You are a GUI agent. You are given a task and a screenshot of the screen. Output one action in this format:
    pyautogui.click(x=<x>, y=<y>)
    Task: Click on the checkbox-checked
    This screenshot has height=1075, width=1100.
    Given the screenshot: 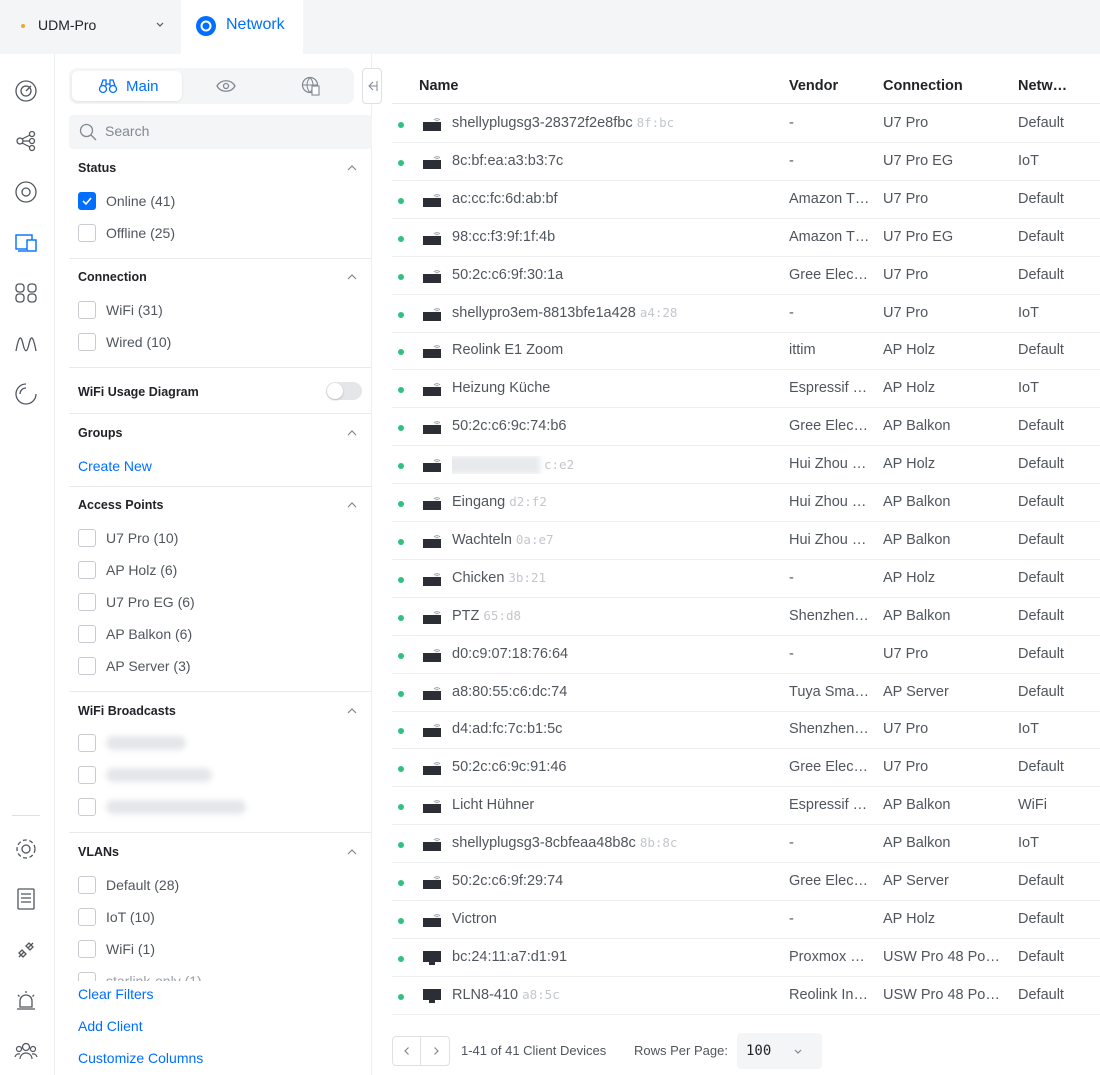 What is the action you would take?
    pyautogui.click(x=87, y=201)
    